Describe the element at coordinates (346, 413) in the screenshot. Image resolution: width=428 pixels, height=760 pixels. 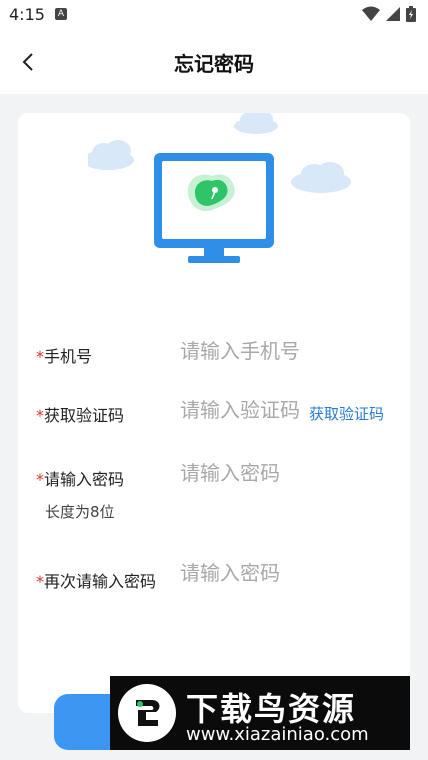
I see `get-code-button: 获取验证码` at that location.